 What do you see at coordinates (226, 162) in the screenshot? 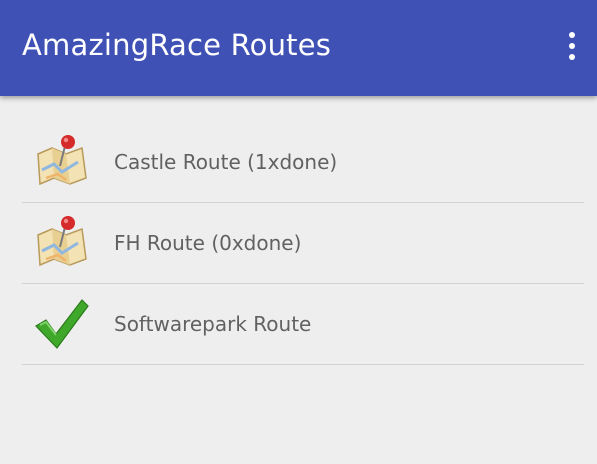
I see `route-label: Castle Route (1xdone)` at bounding box center [226, 162].